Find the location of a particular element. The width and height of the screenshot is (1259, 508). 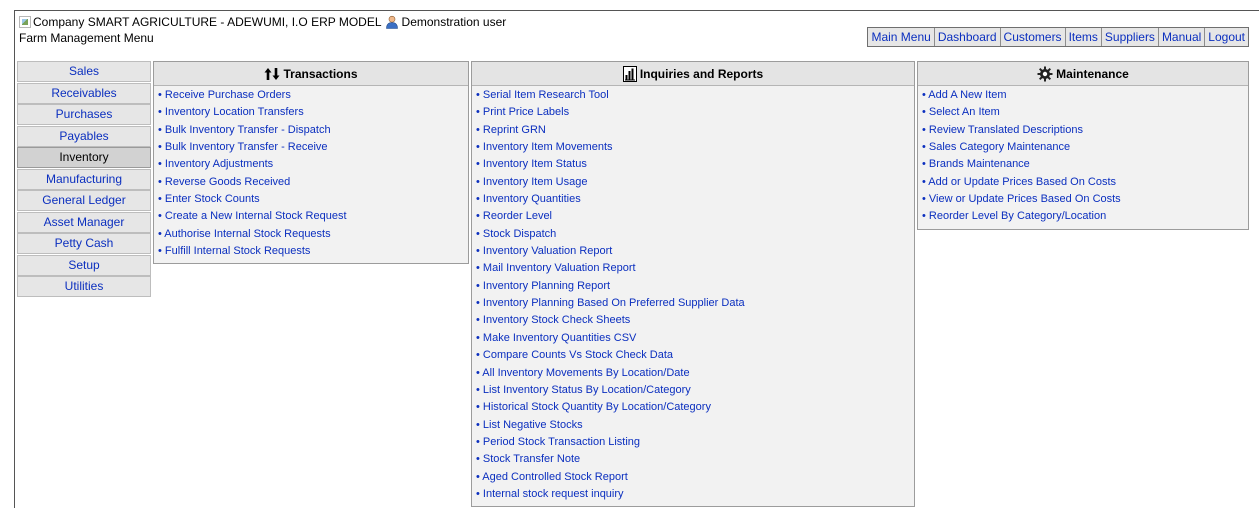

sidebar-item-payables: Payables is located at coordinates (84, 136).